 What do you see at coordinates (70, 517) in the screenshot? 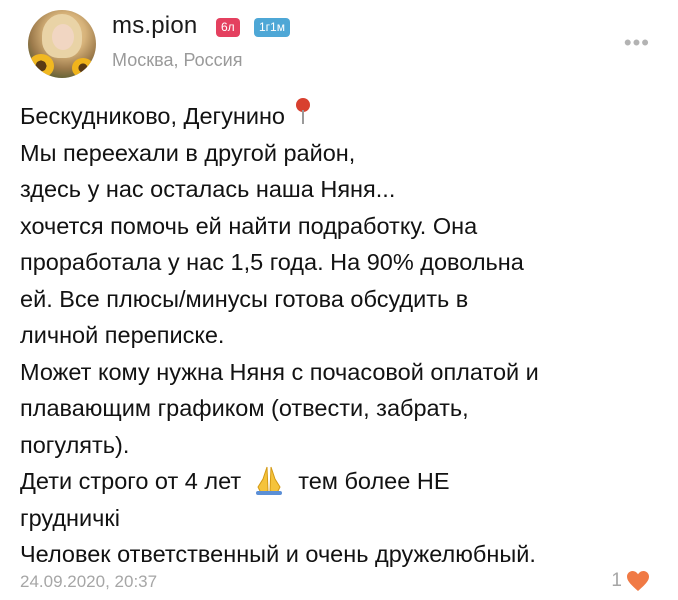
I see `text-line: грудничкi` at bounding box center [70, 517].